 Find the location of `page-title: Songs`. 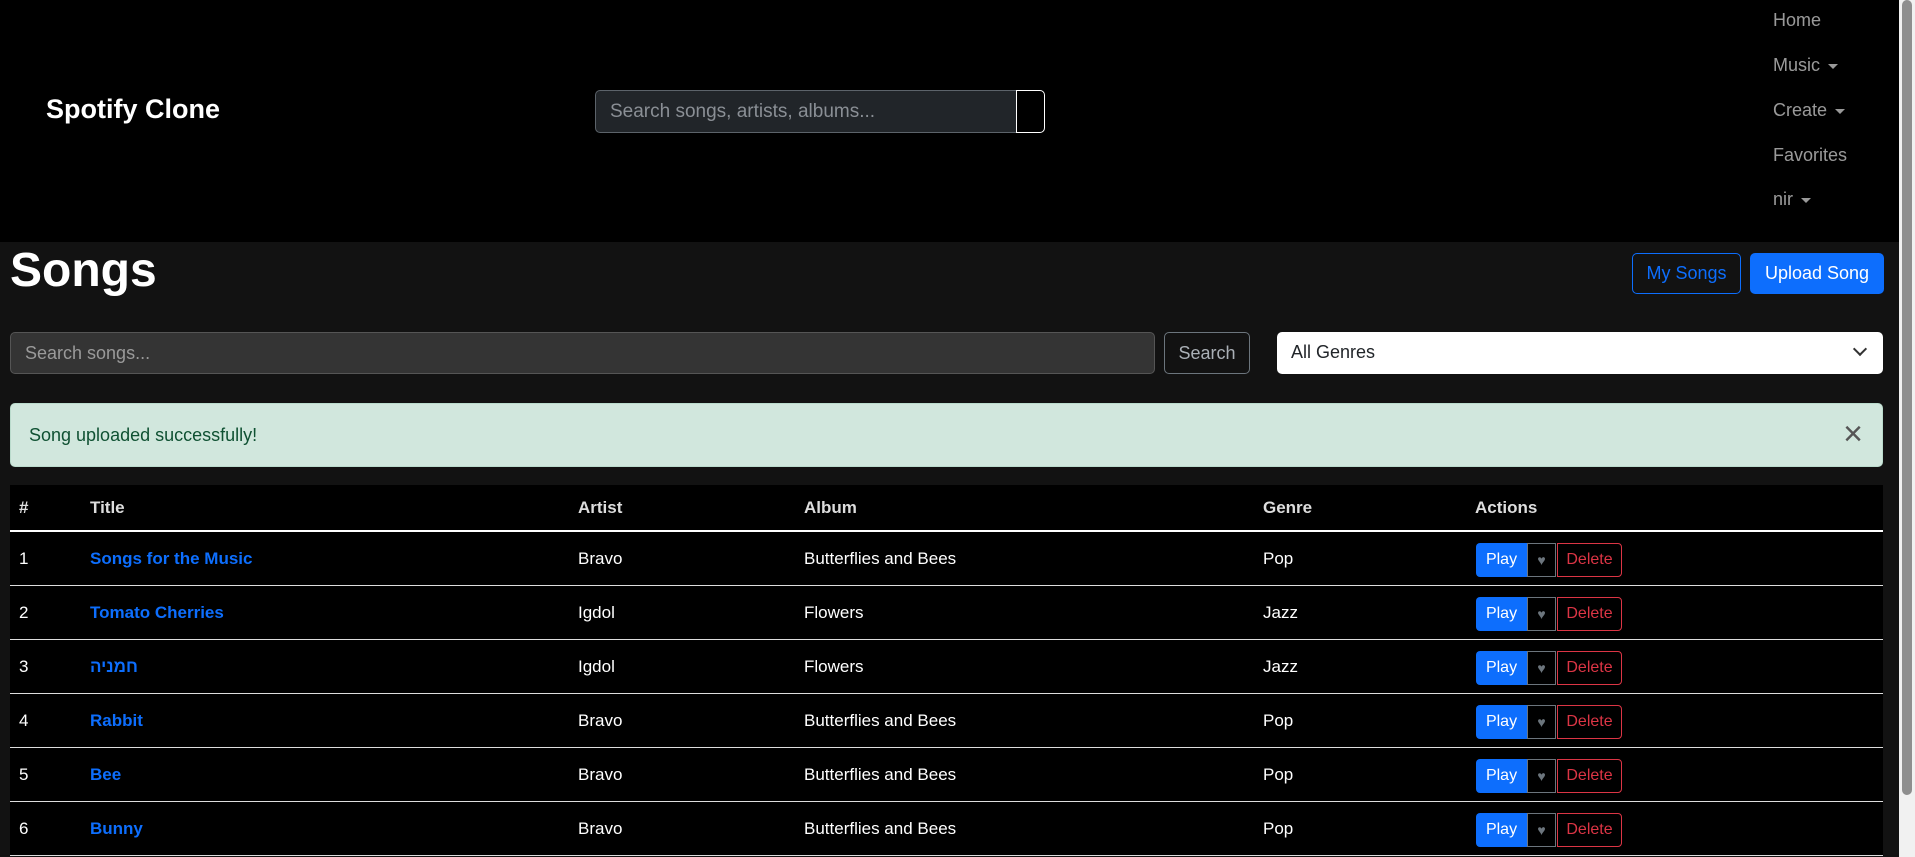

page-title: Songs is located at coordinates (83, 270).